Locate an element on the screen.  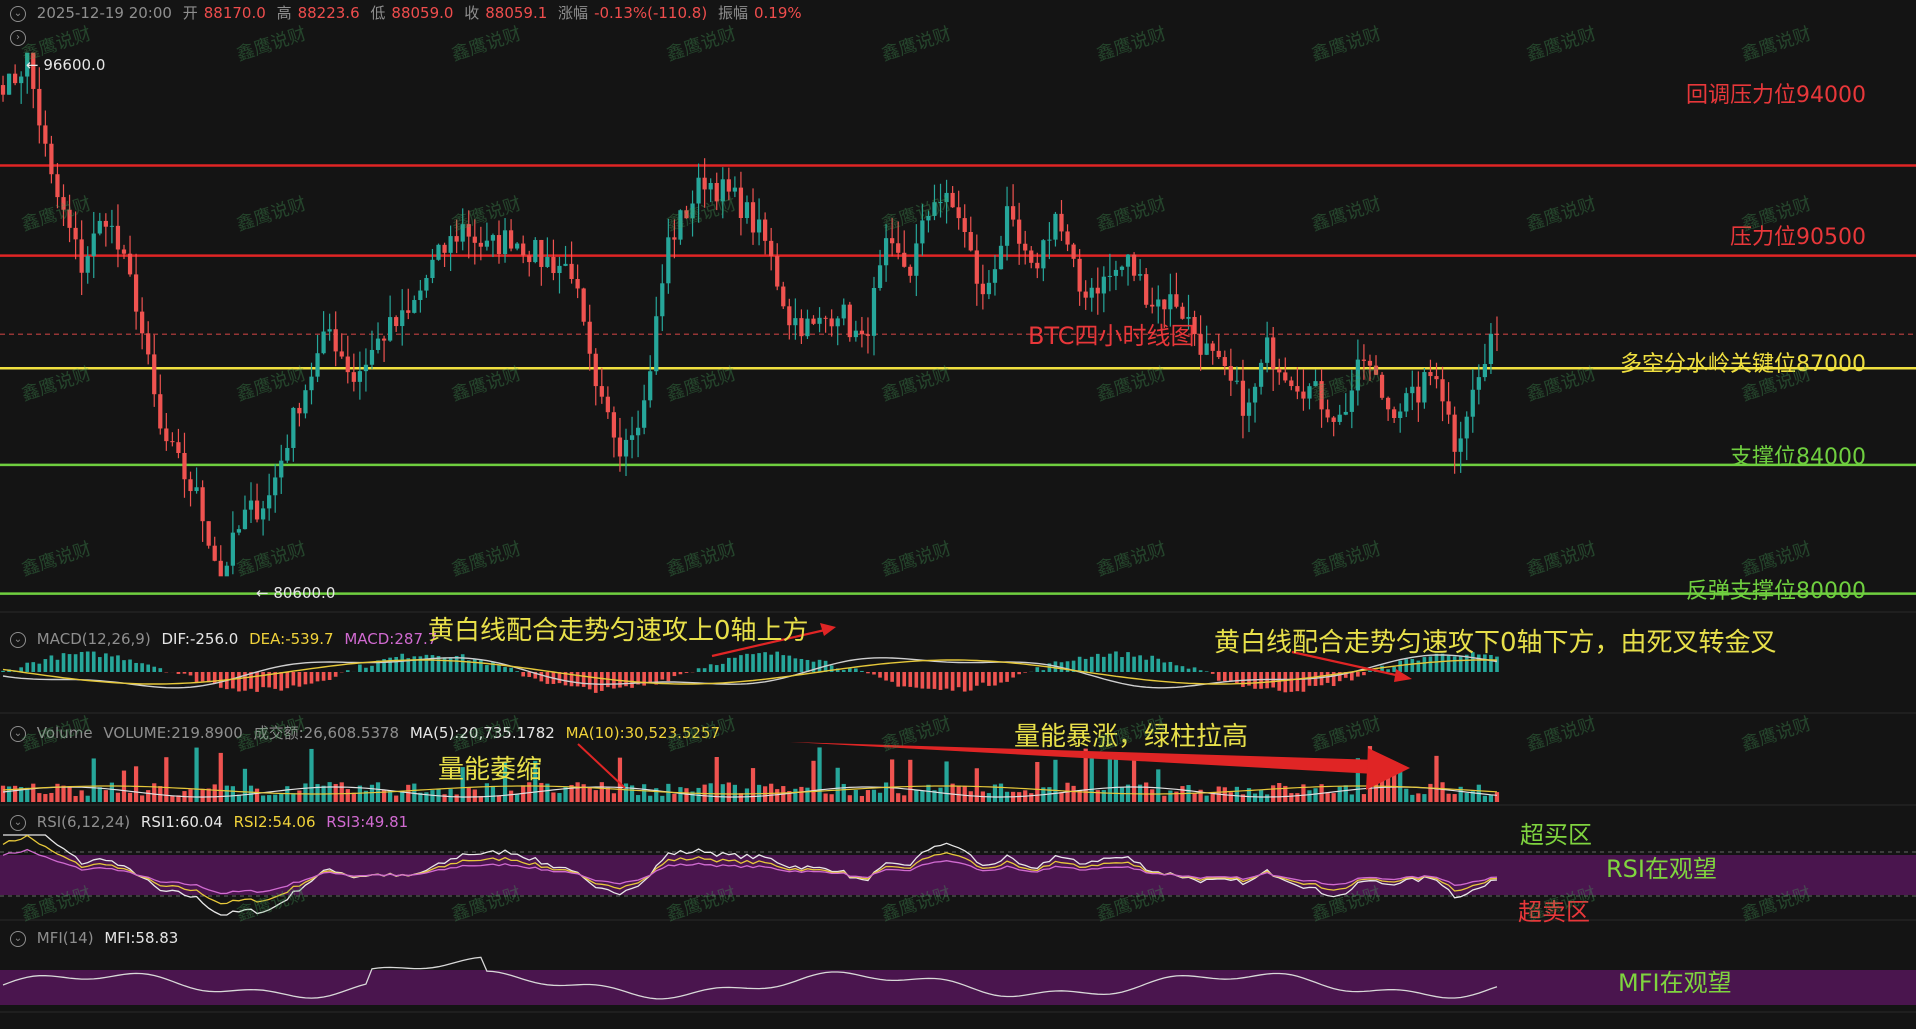
secondary-toggle: › is located at coordinates (21, 37).